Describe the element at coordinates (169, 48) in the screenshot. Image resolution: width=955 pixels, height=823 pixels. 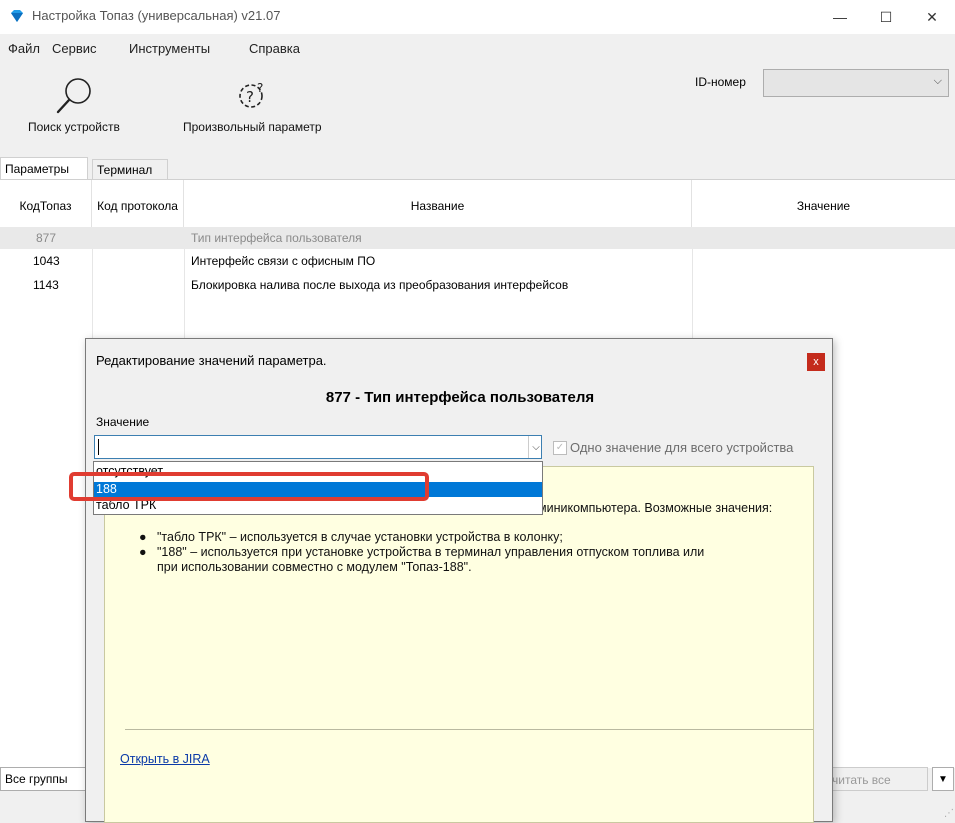
I see `menu-tools: Инструменты` at that location.